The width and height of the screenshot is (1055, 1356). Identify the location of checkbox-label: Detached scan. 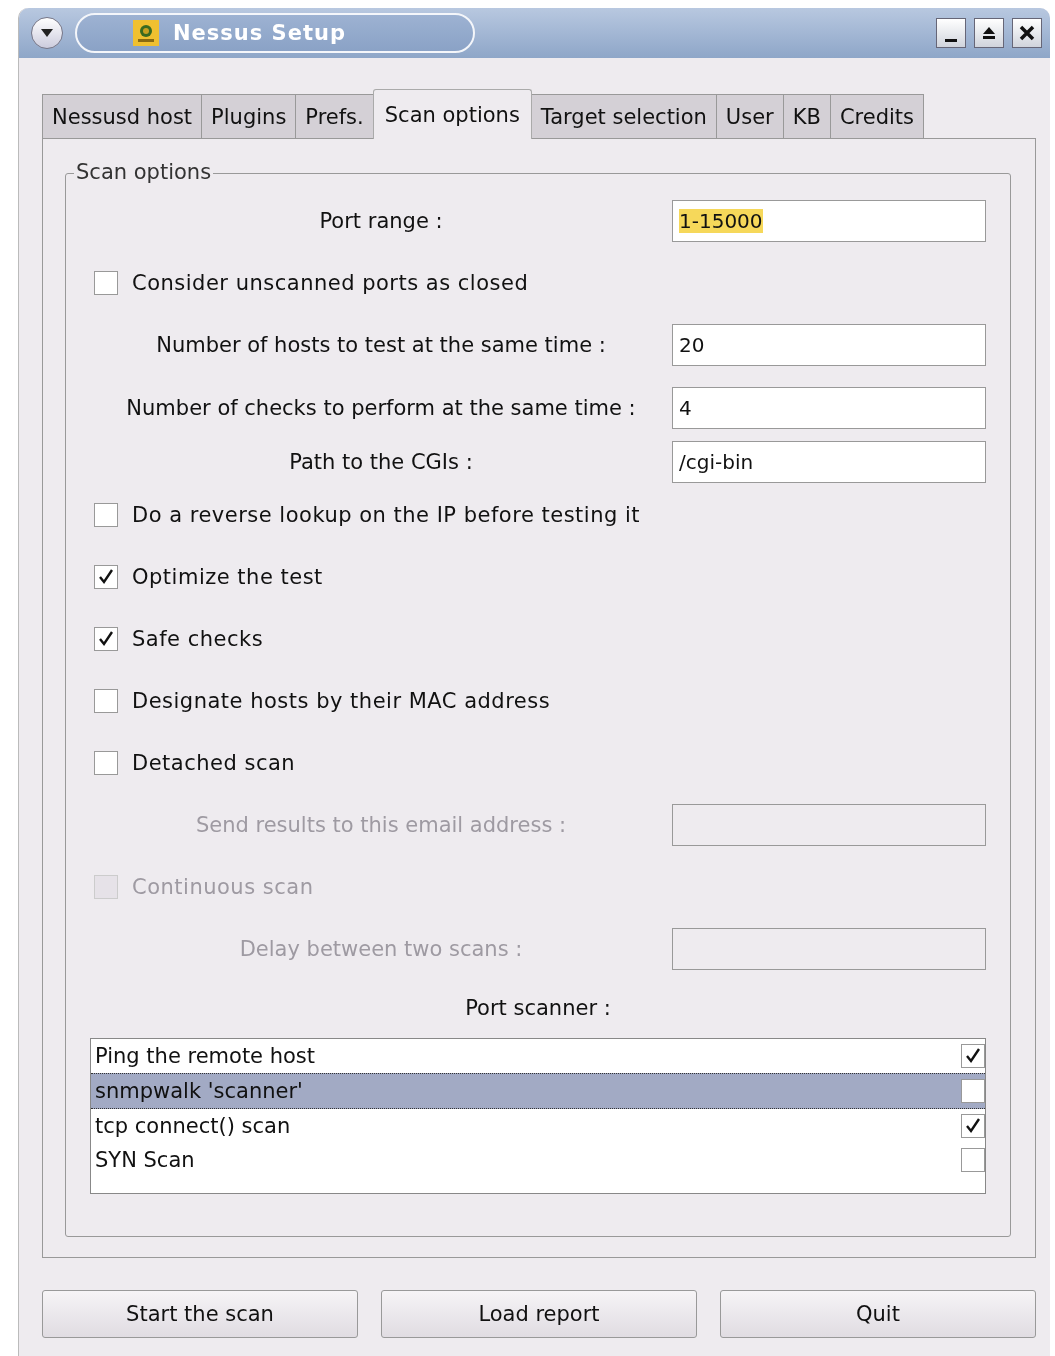
(214, 763).